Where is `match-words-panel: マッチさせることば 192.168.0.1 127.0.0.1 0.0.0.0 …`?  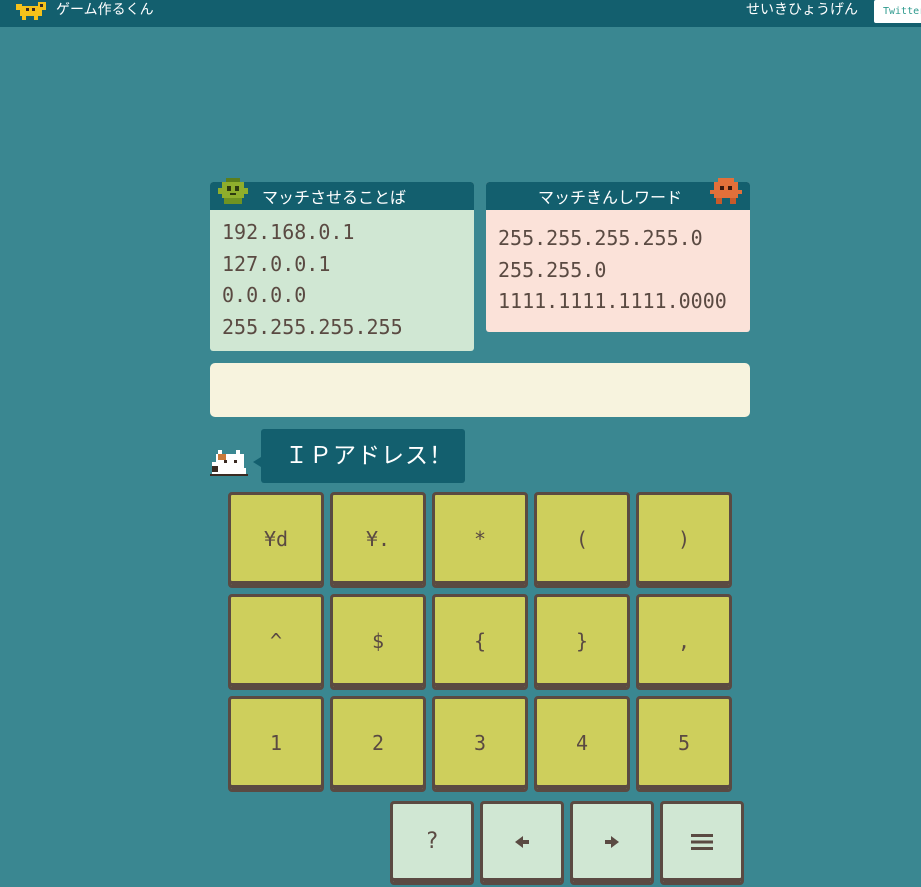 match-words-panel: マッチさせることば 192.168.0.1 127.0.0.1 0.0.0.0 … is located at coordinates (342, 266).